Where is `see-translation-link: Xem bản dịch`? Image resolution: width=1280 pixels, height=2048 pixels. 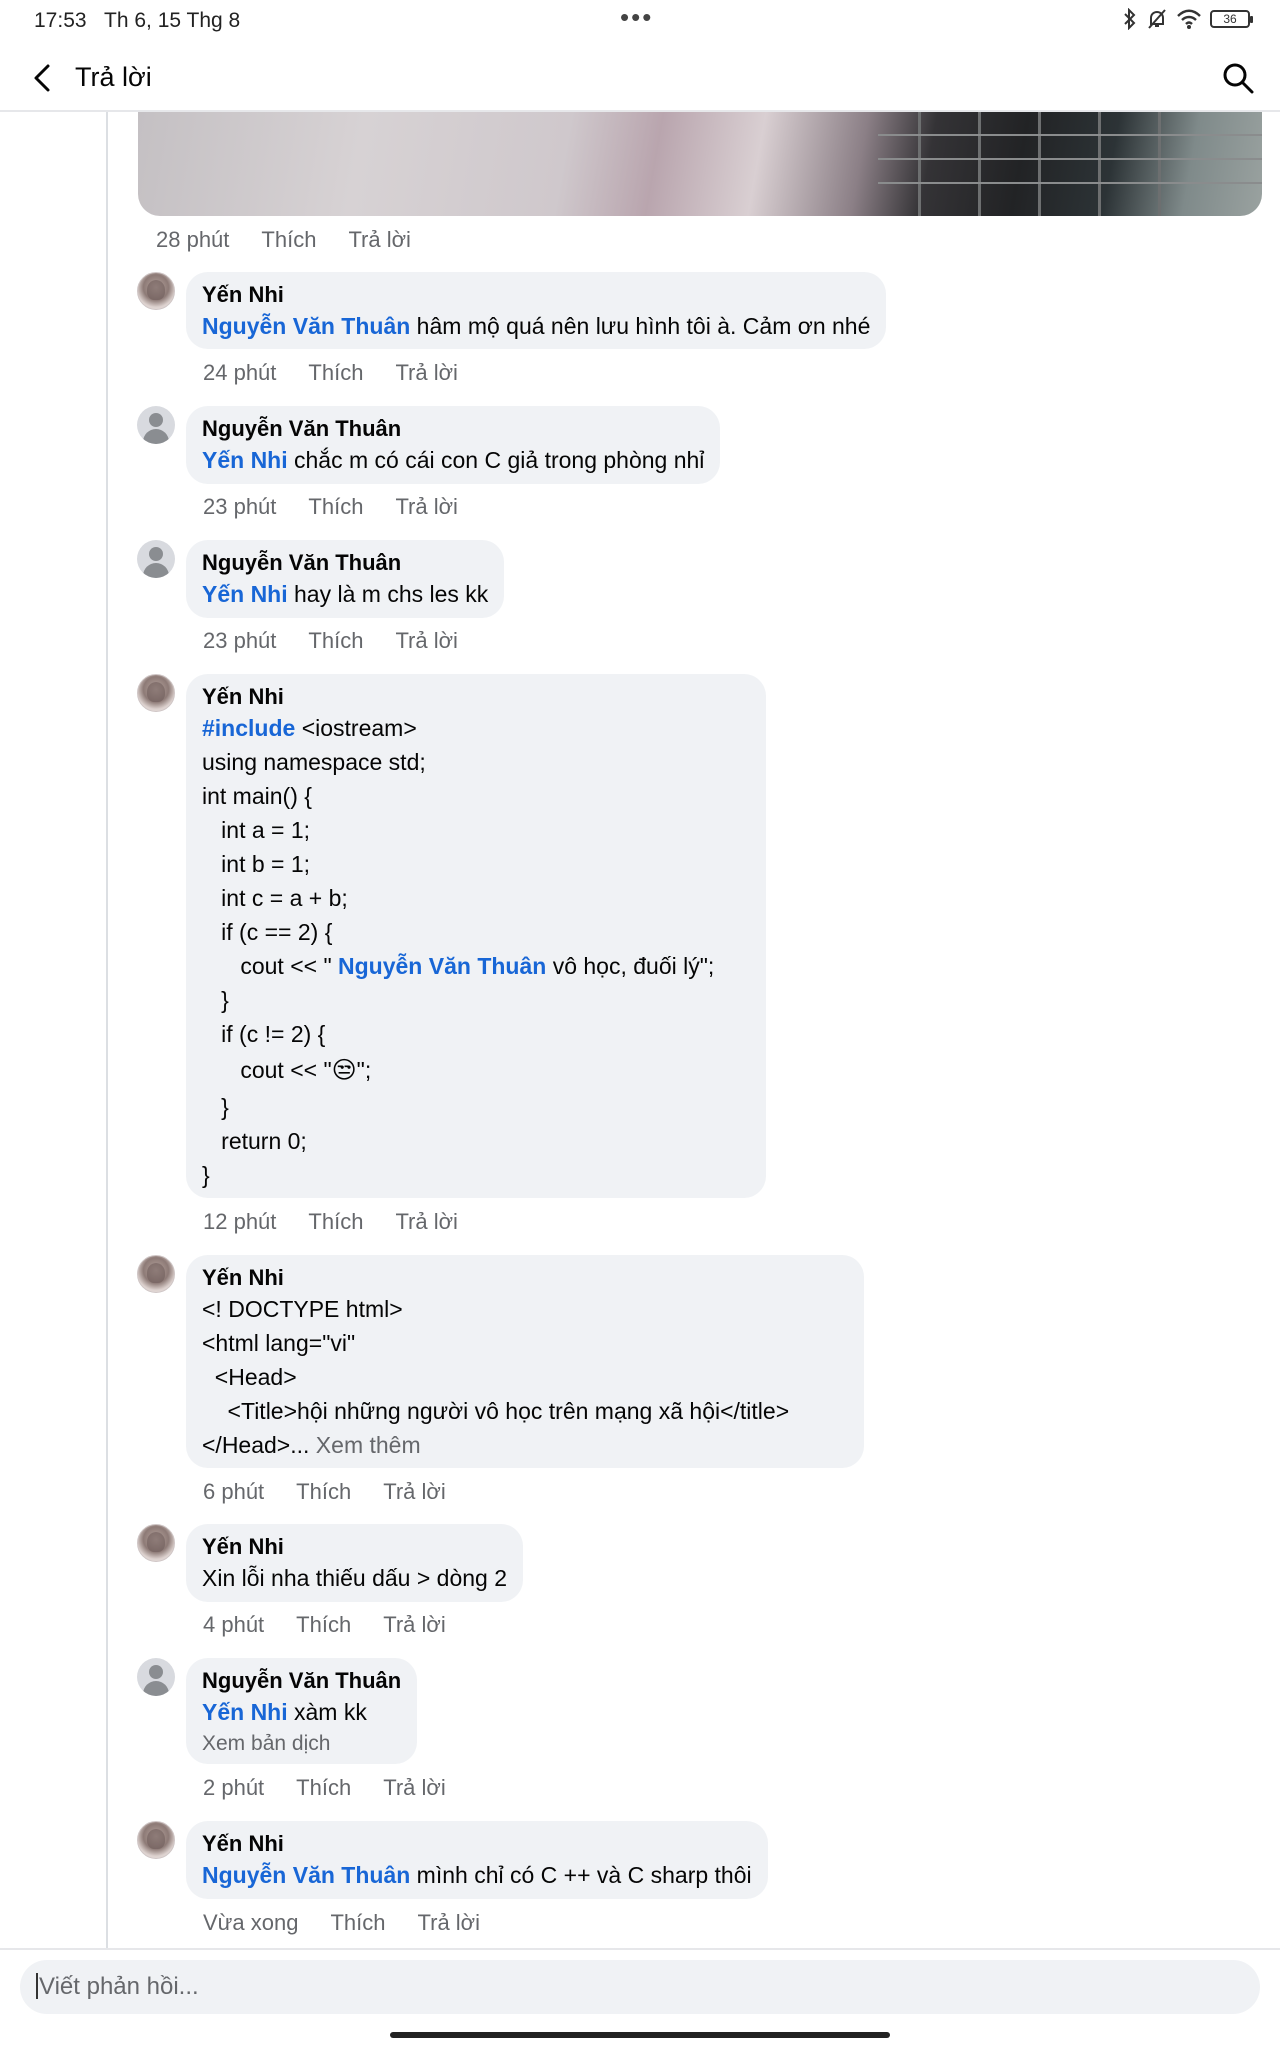 see-translation-link: Xem bản dịch is located at coordinates (301, 1744).